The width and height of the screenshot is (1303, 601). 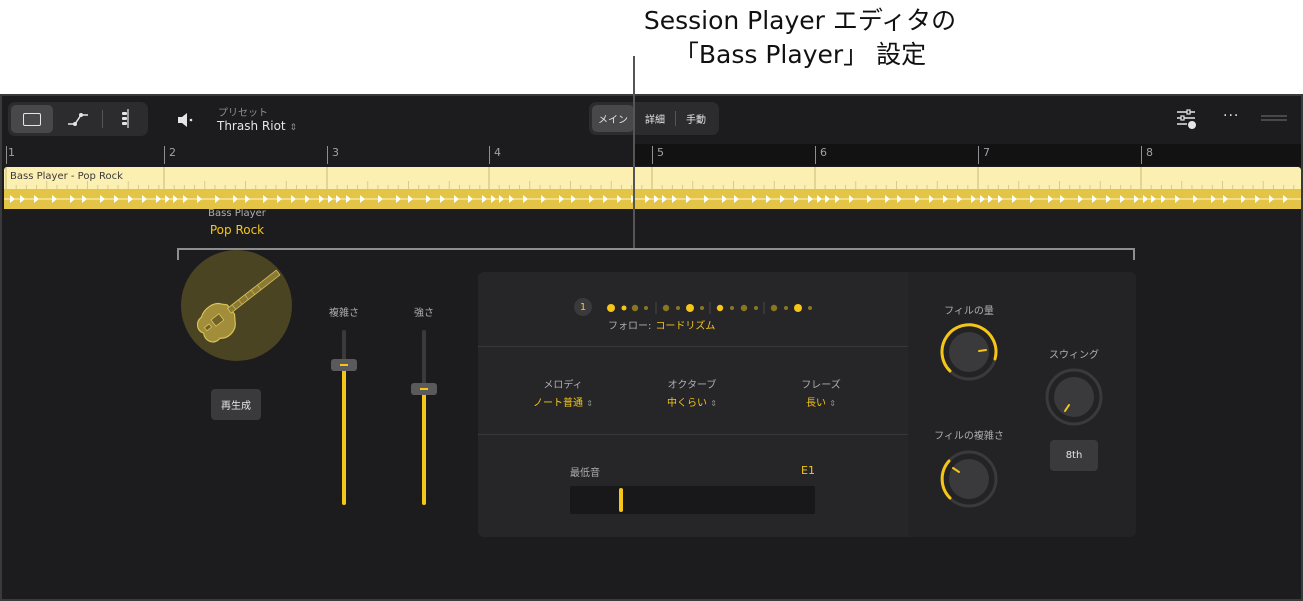 I want to click on note-icon, so click(x=125, y=118).